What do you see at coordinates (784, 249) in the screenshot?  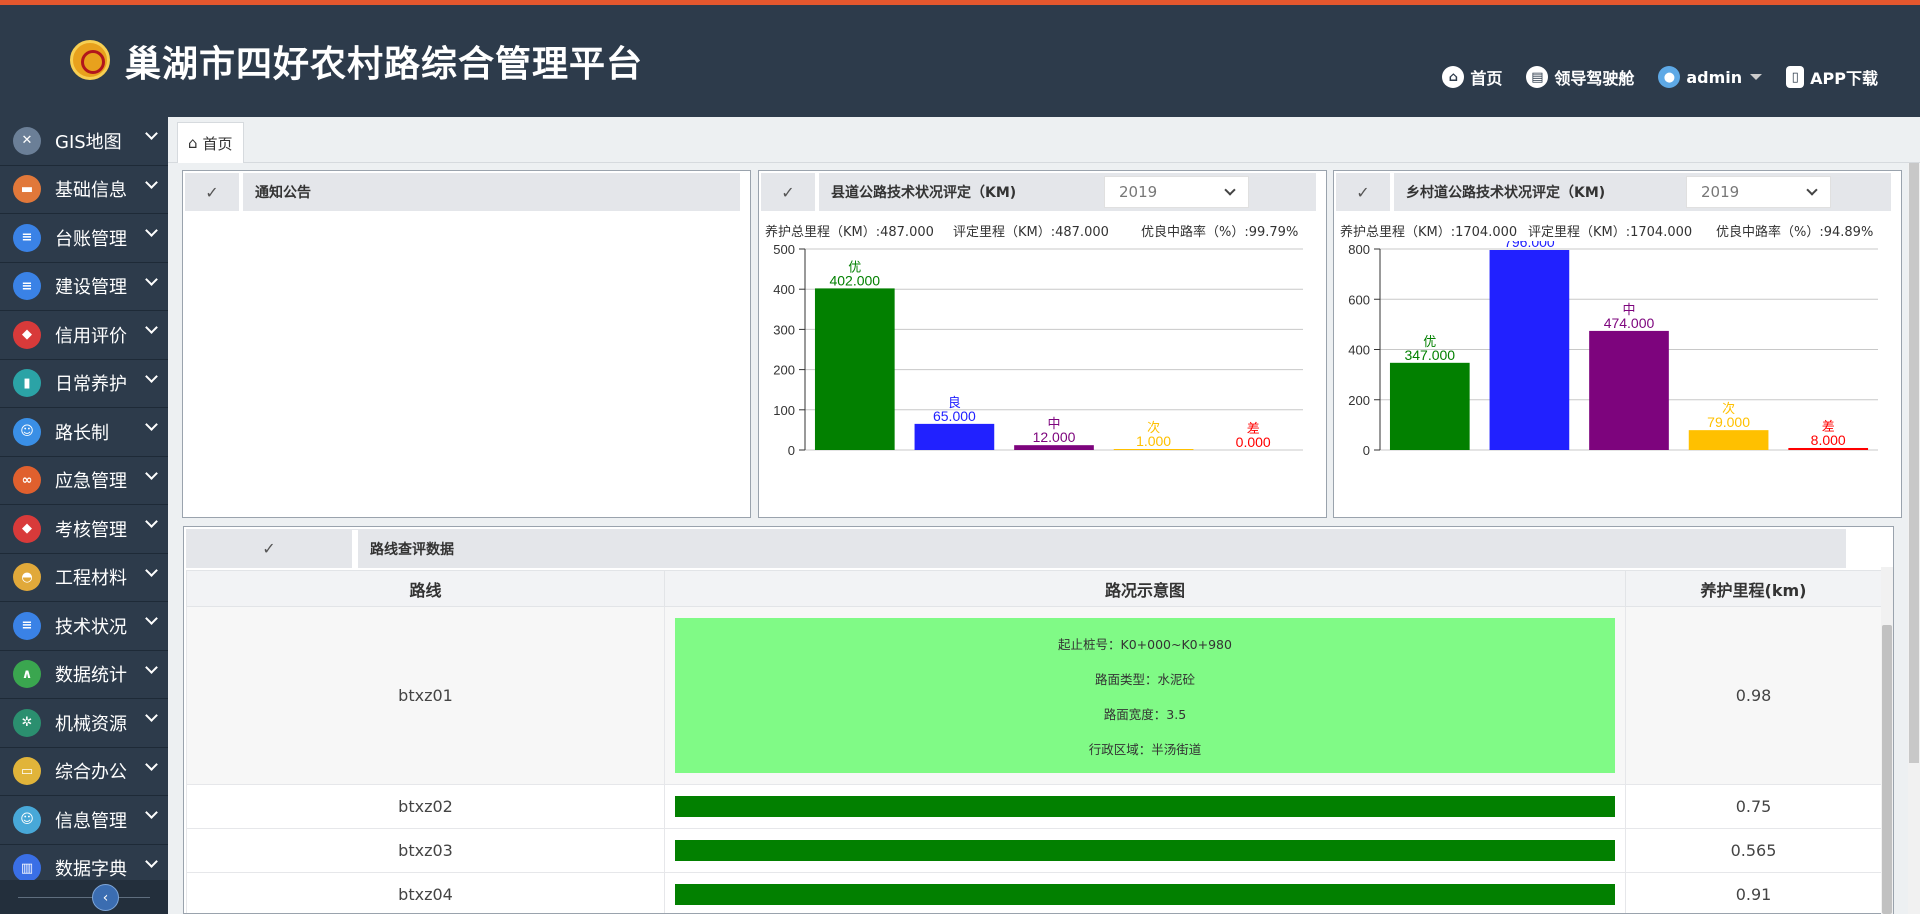 I see `y-tick-label: 500` at bounding box center [784, 249].